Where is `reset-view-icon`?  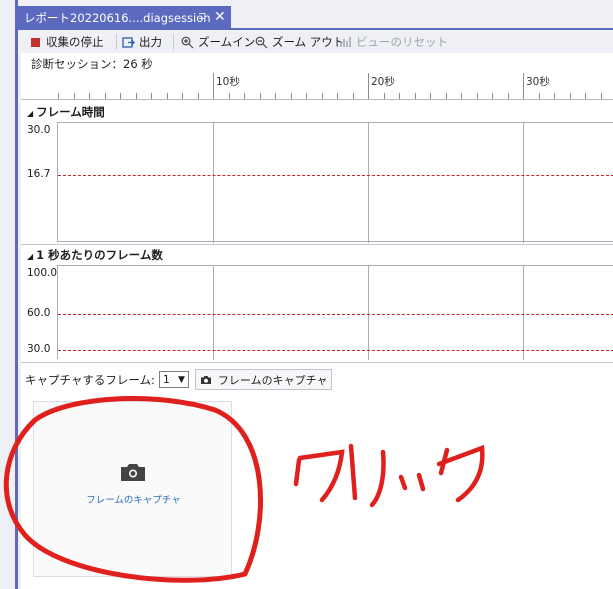
reset-view-icon is located at coordinates (345, 42).